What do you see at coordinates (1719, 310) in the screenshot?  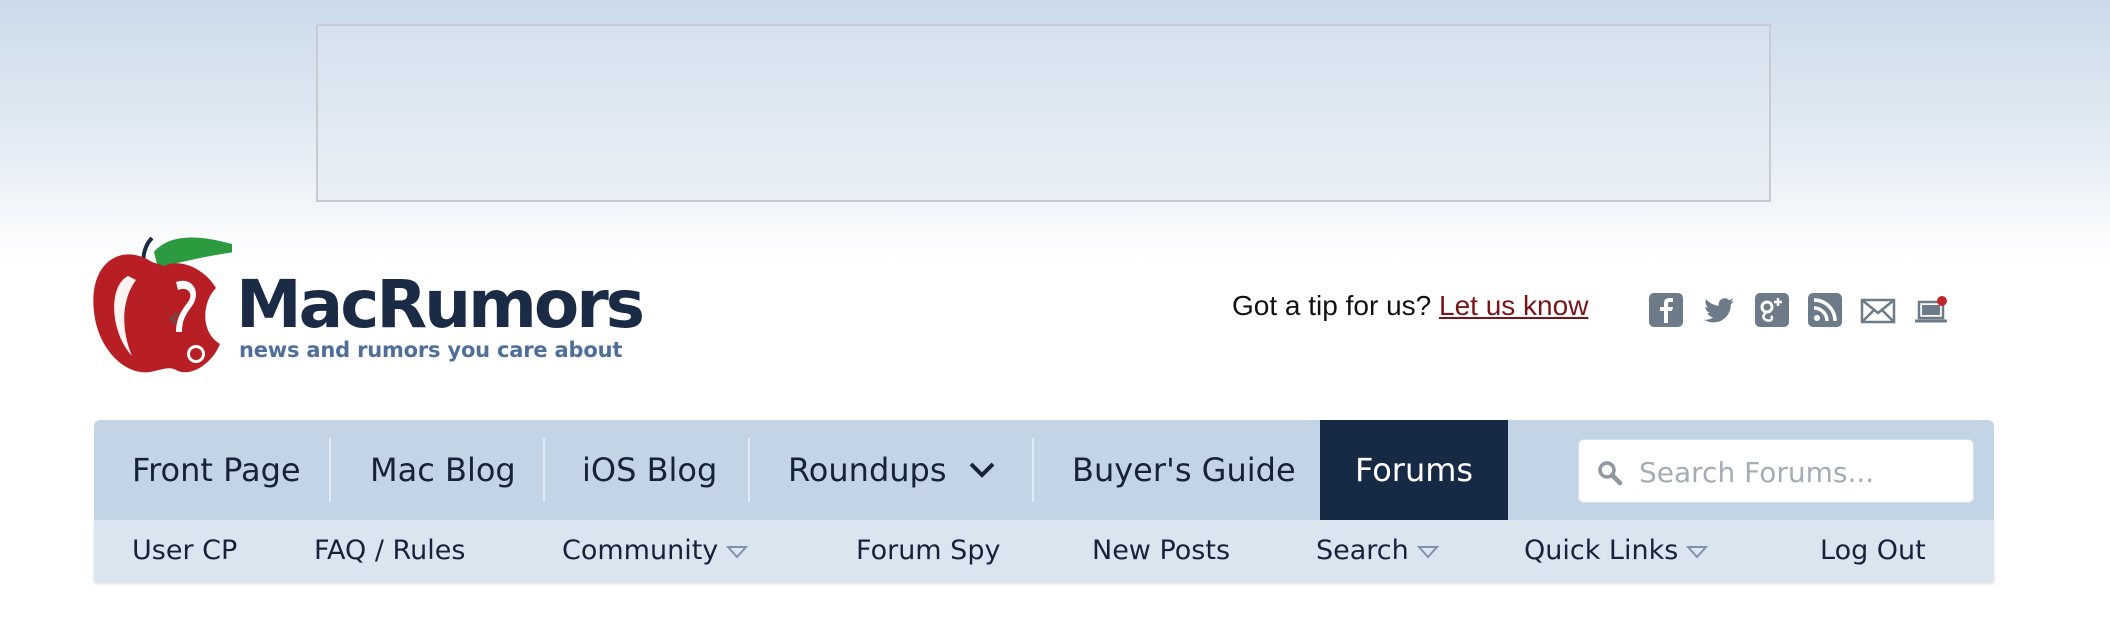 I see `twitter-icon` at bounding box center [1719, 310].